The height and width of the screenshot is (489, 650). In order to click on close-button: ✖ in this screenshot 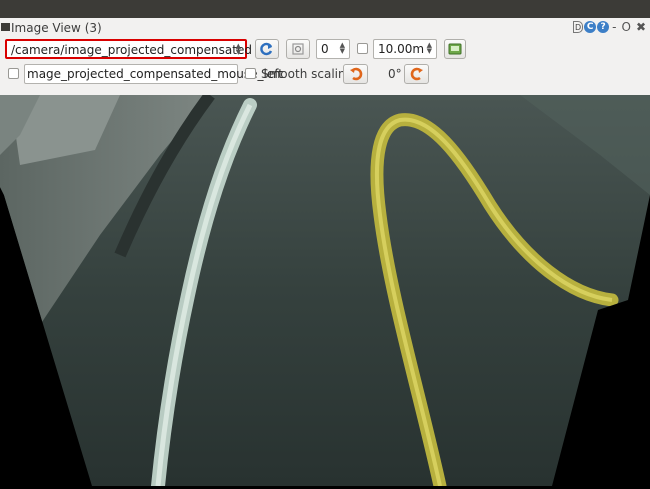, I will do `click(641, 27)`.